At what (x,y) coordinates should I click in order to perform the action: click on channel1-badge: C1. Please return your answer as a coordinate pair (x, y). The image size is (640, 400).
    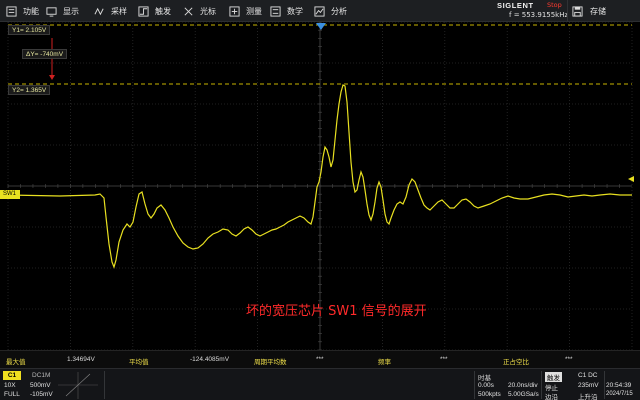
    Looking at the image, I should click on (12, 375).